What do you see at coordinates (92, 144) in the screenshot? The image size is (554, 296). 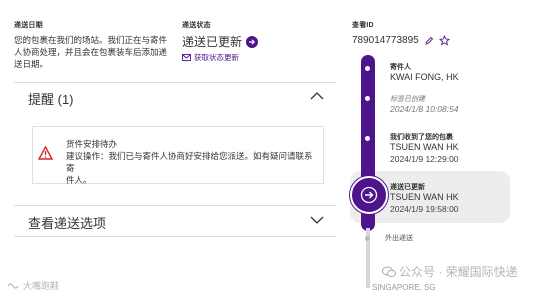 I see `notice-title: 货件安排待办` at bounding box center [92, 144].